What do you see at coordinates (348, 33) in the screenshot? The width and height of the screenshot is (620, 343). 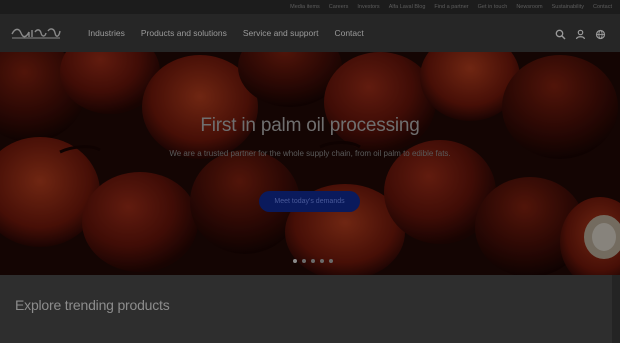 I see `menu-item-contact: Contact` at bounding box center [348, 33].